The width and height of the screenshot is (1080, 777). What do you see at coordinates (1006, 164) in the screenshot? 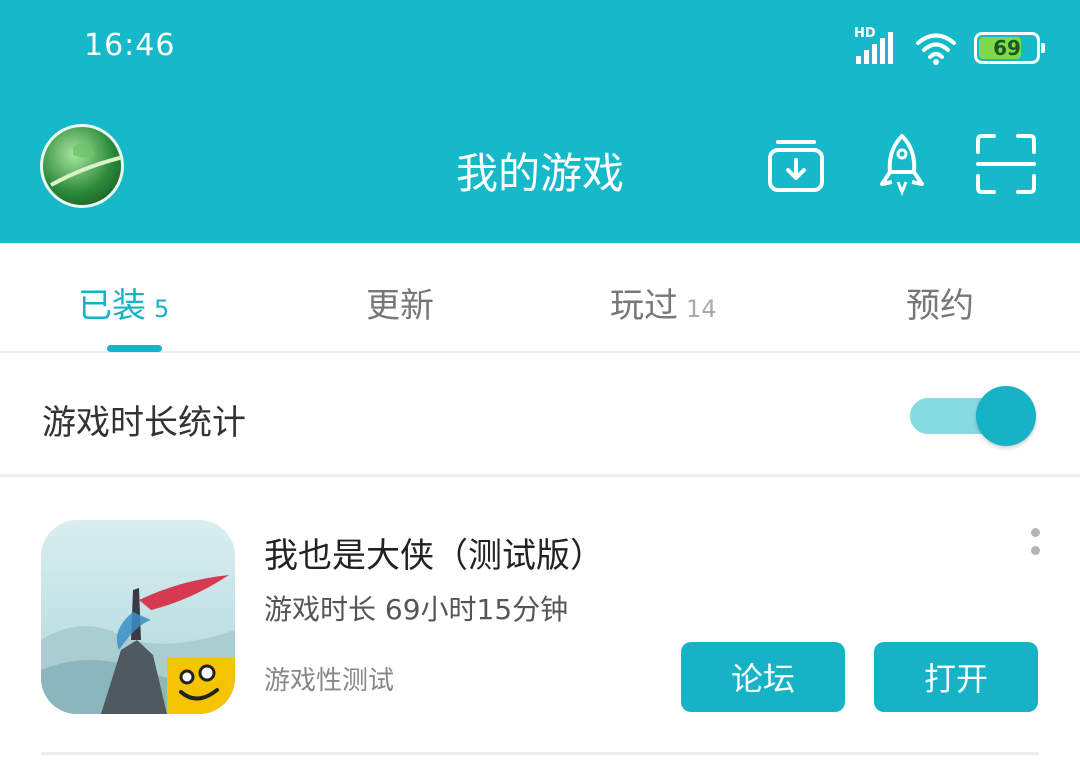
I see `scan-icon` at bounding box center [1006, 164].